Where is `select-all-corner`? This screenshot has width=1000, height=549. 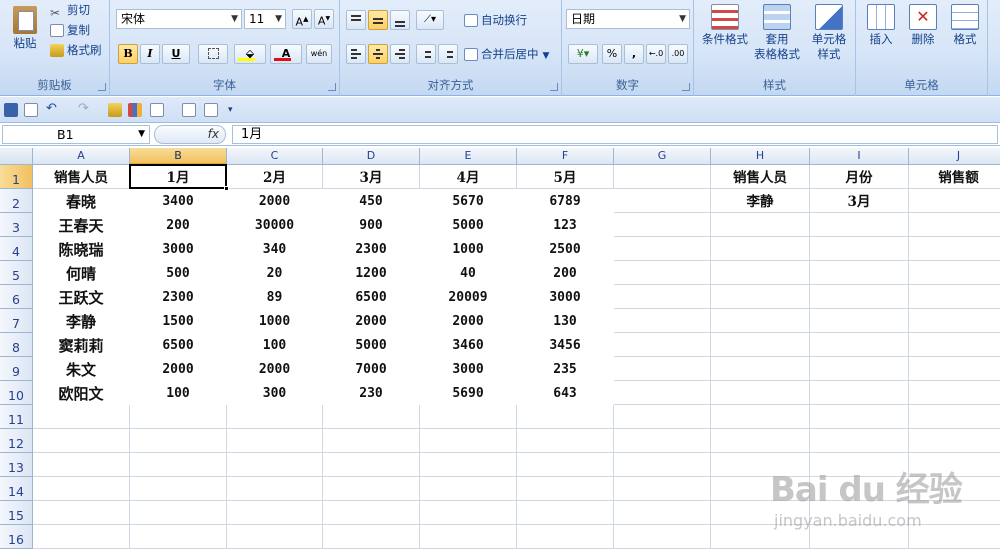 select-all-corner is located at coordinates (16, 156).